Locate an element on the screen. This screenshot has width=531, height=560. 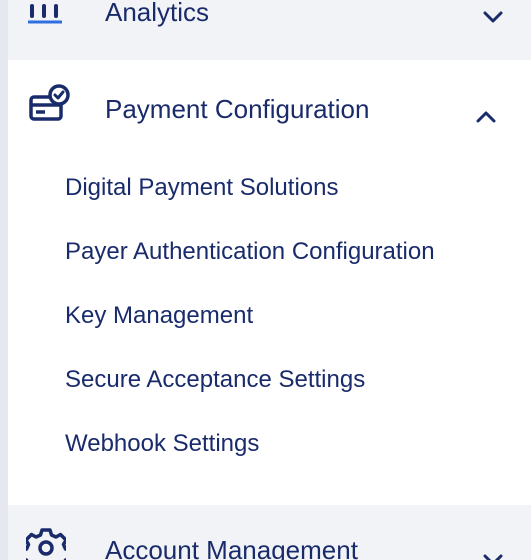
submenu-item-secure-acceptance-settings: Secure Acceptance Settings is located at coordinates (215, 380).